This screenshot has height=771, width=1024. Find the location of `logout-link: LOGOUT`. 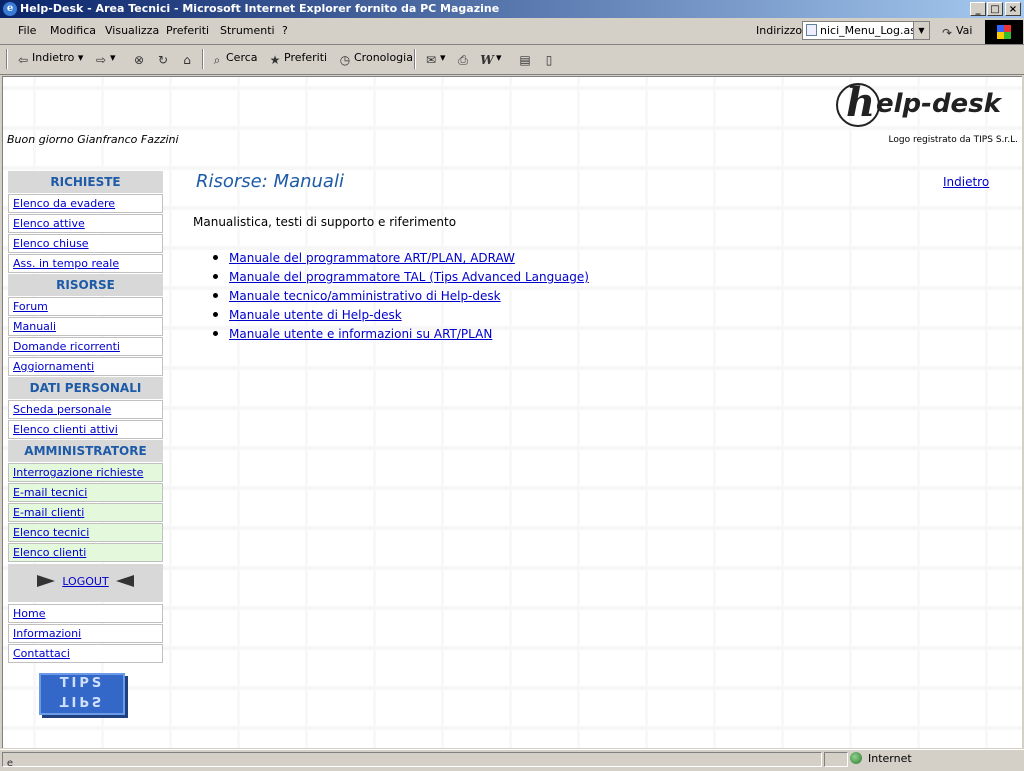

logout-link: LOGOUT is located at coordinates (85, 581).